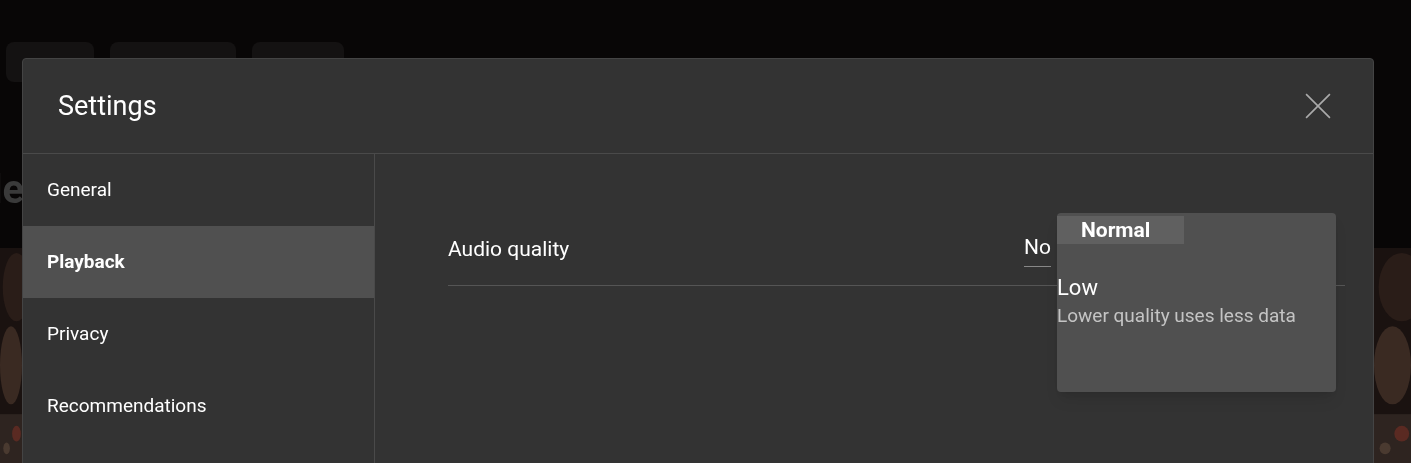  Describe the element at coordinates (198, 406) in the screenshot. I see `sidebar-item: Recommendations` at that location.